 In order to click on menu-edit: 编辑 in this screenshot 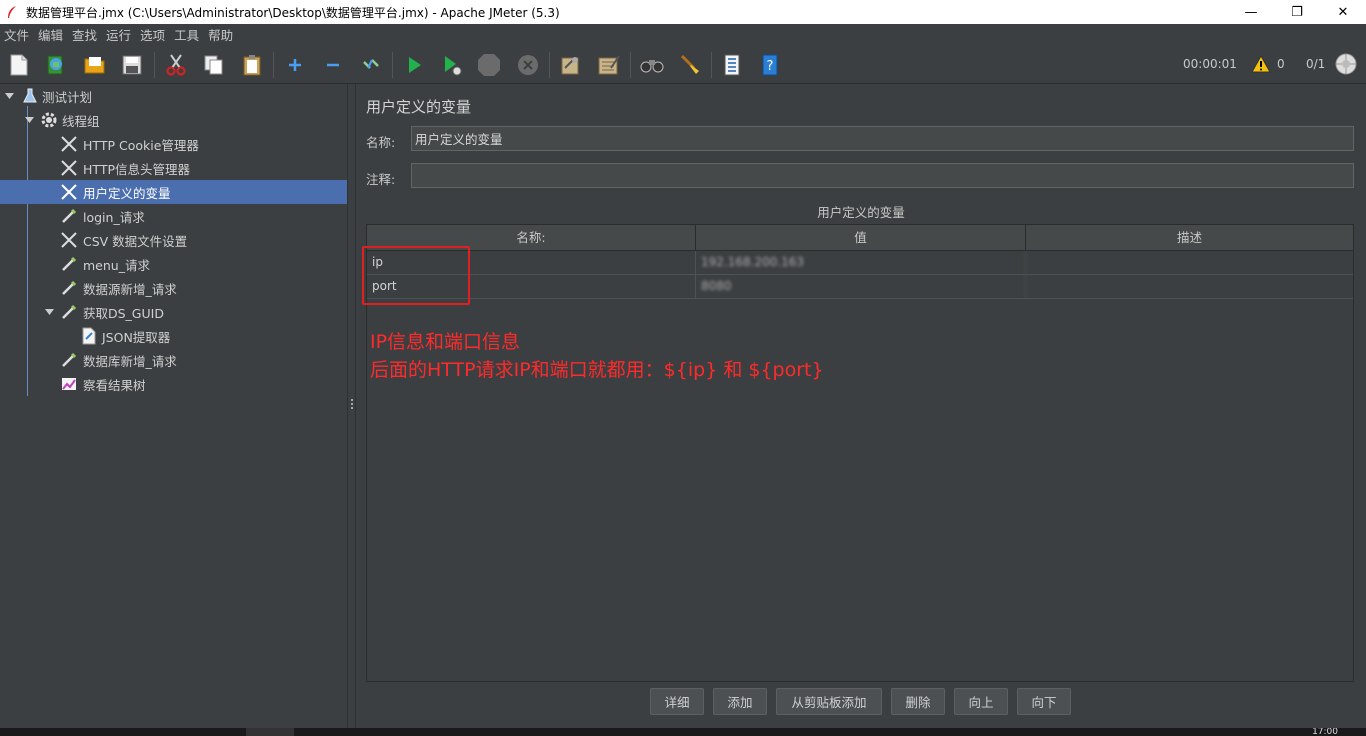, I will do `click(53, 34)`.